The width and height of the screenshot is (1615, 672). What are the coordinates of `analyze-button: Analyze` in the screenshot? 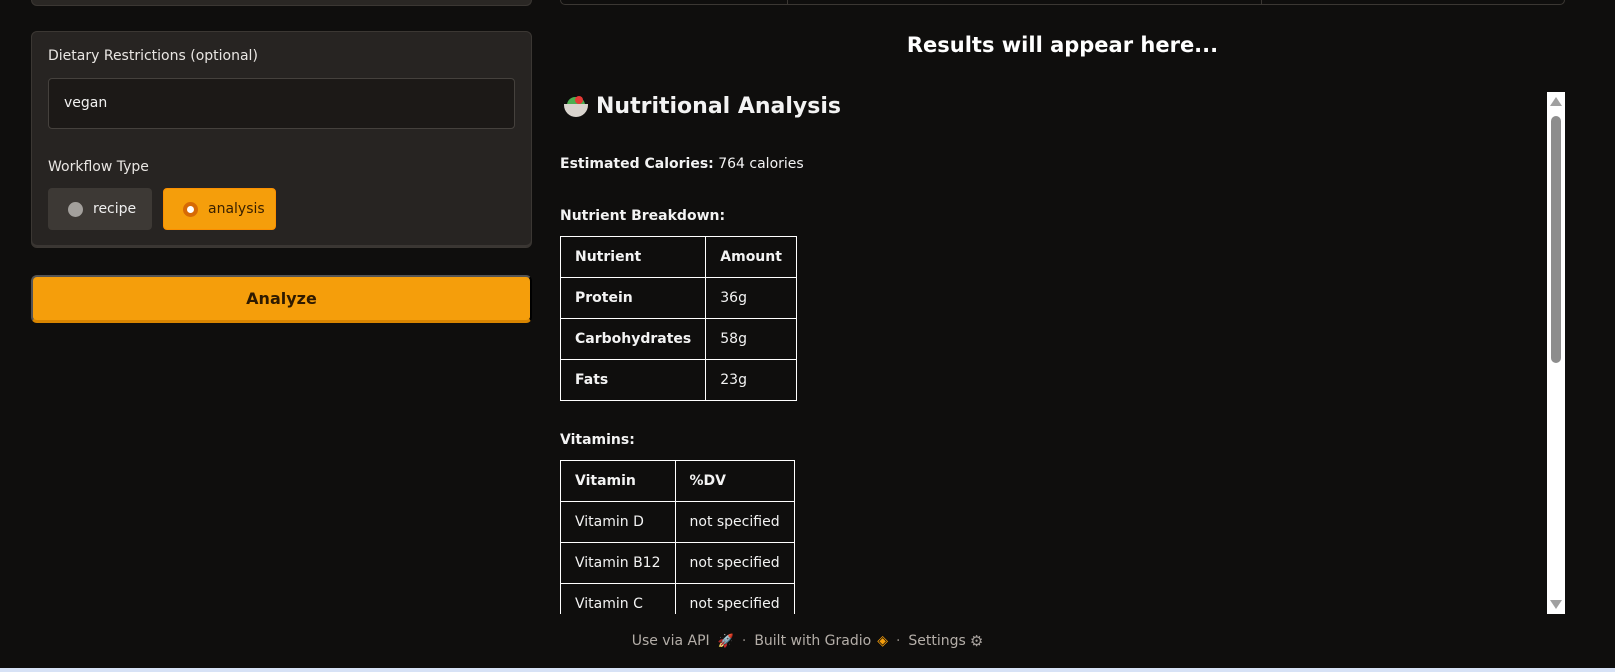 It's located at (281, 299).